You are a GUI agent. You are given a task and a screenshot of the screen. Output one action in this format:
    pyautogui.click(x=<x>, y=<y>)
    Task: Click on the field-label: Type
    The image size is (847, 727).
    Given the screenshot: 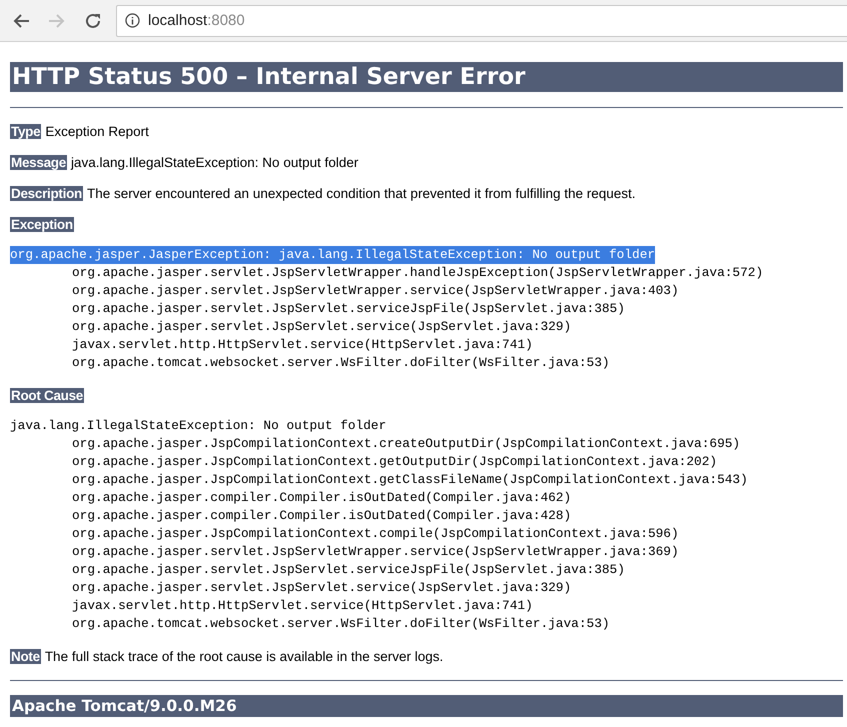 What is the action you would take?
    pyautogui.click(x=26, y=131)
    